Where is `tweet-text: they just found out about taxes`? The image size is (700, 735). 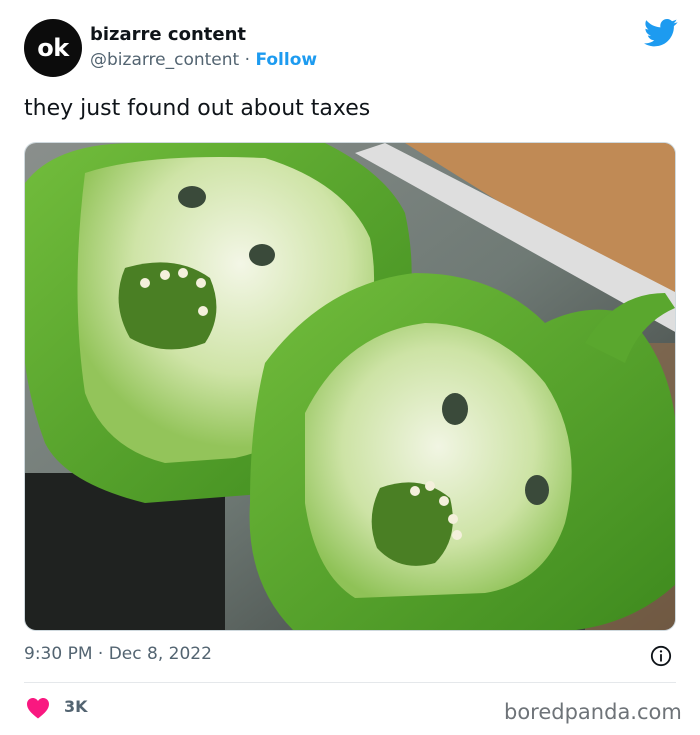
tweet-text: they just found out about taxes is located at coordinates (197, 108).